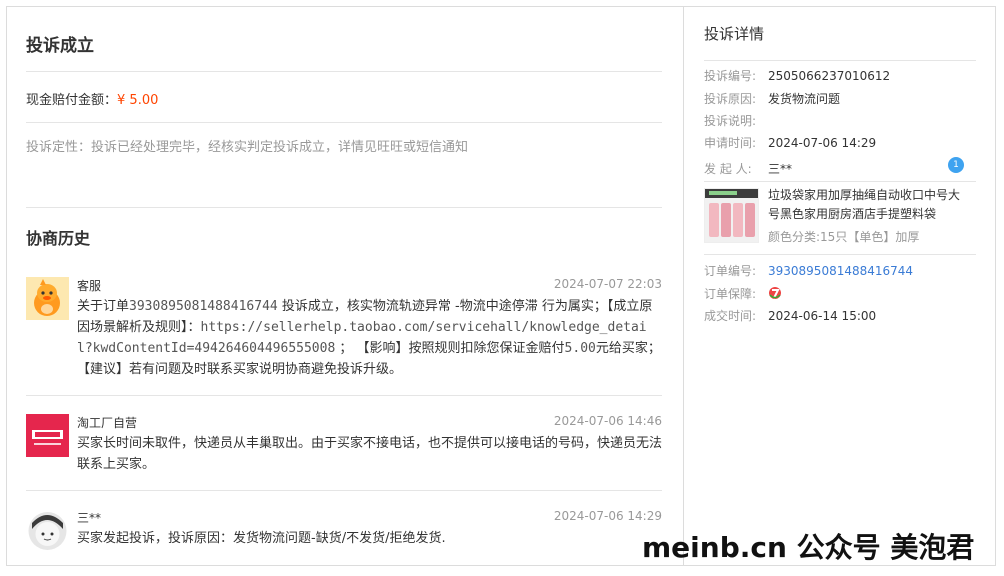 This screenshot has width=1004, height=576. I want to click on field-label: 申请时间:, so click(730, 143).